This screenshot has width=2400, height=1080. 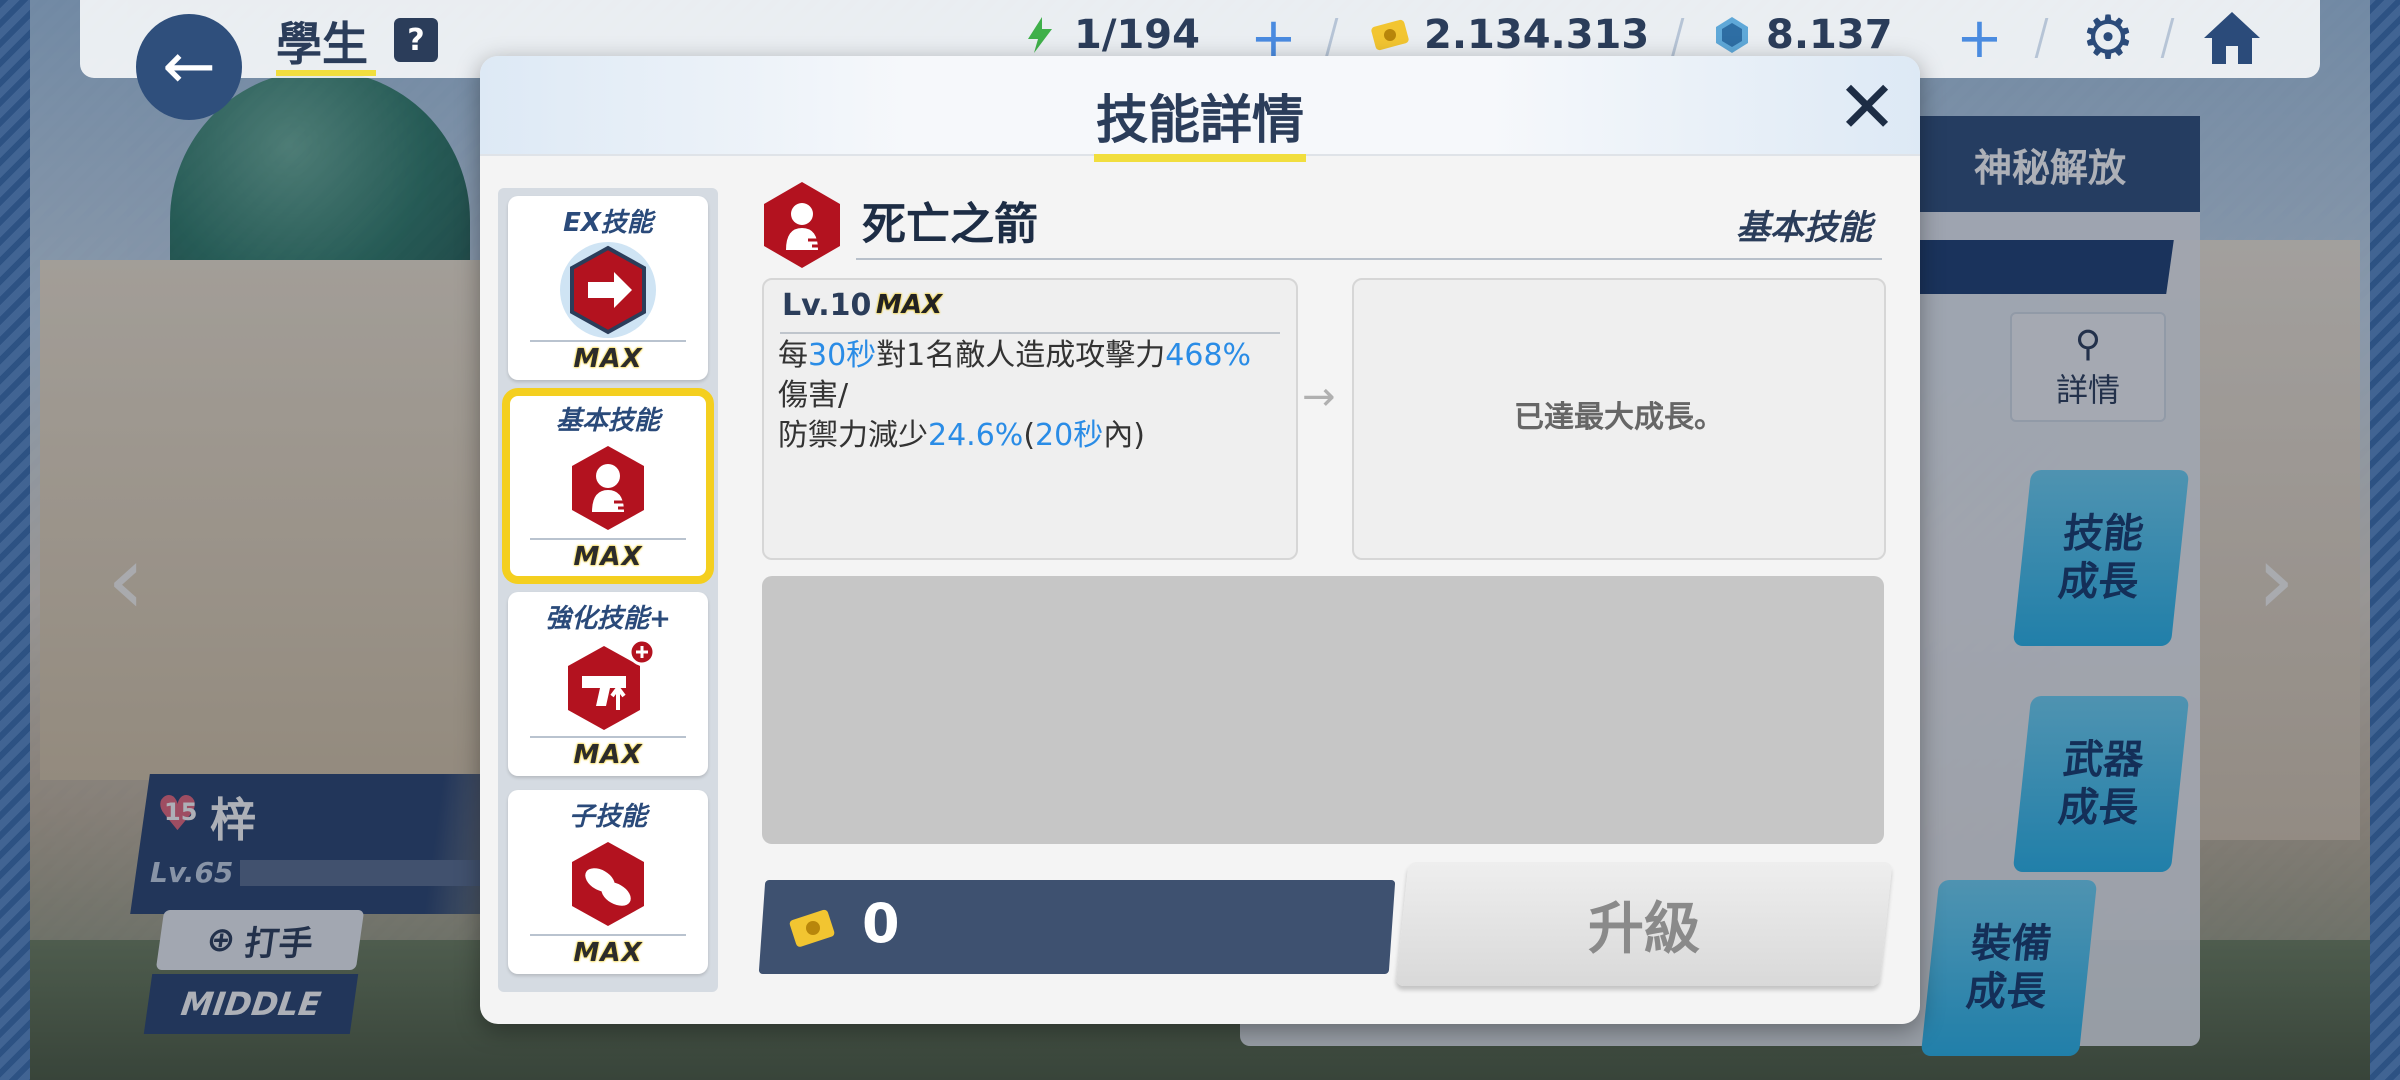 What do you see at coordinates (1199, 121) in the screenshot?
I see `modal-title: 技能詳情` at bounding box center [1199, 121].